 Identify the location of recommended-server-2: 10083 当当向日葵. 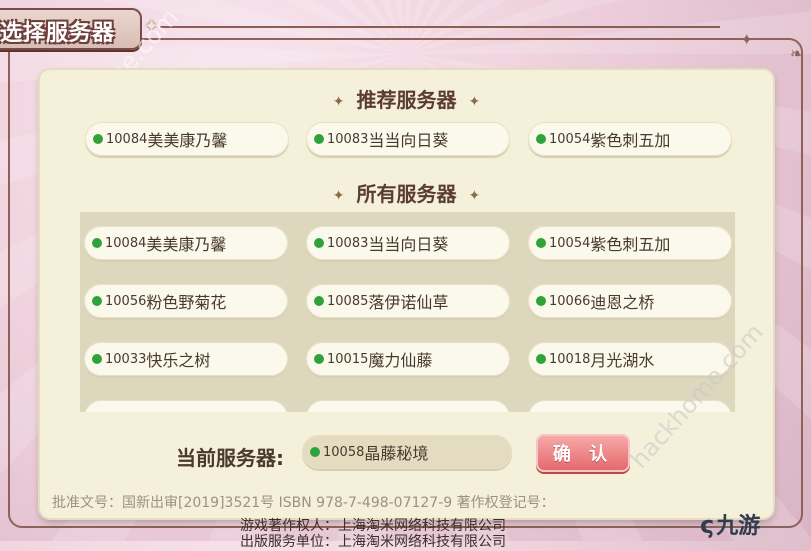
(408, 139).